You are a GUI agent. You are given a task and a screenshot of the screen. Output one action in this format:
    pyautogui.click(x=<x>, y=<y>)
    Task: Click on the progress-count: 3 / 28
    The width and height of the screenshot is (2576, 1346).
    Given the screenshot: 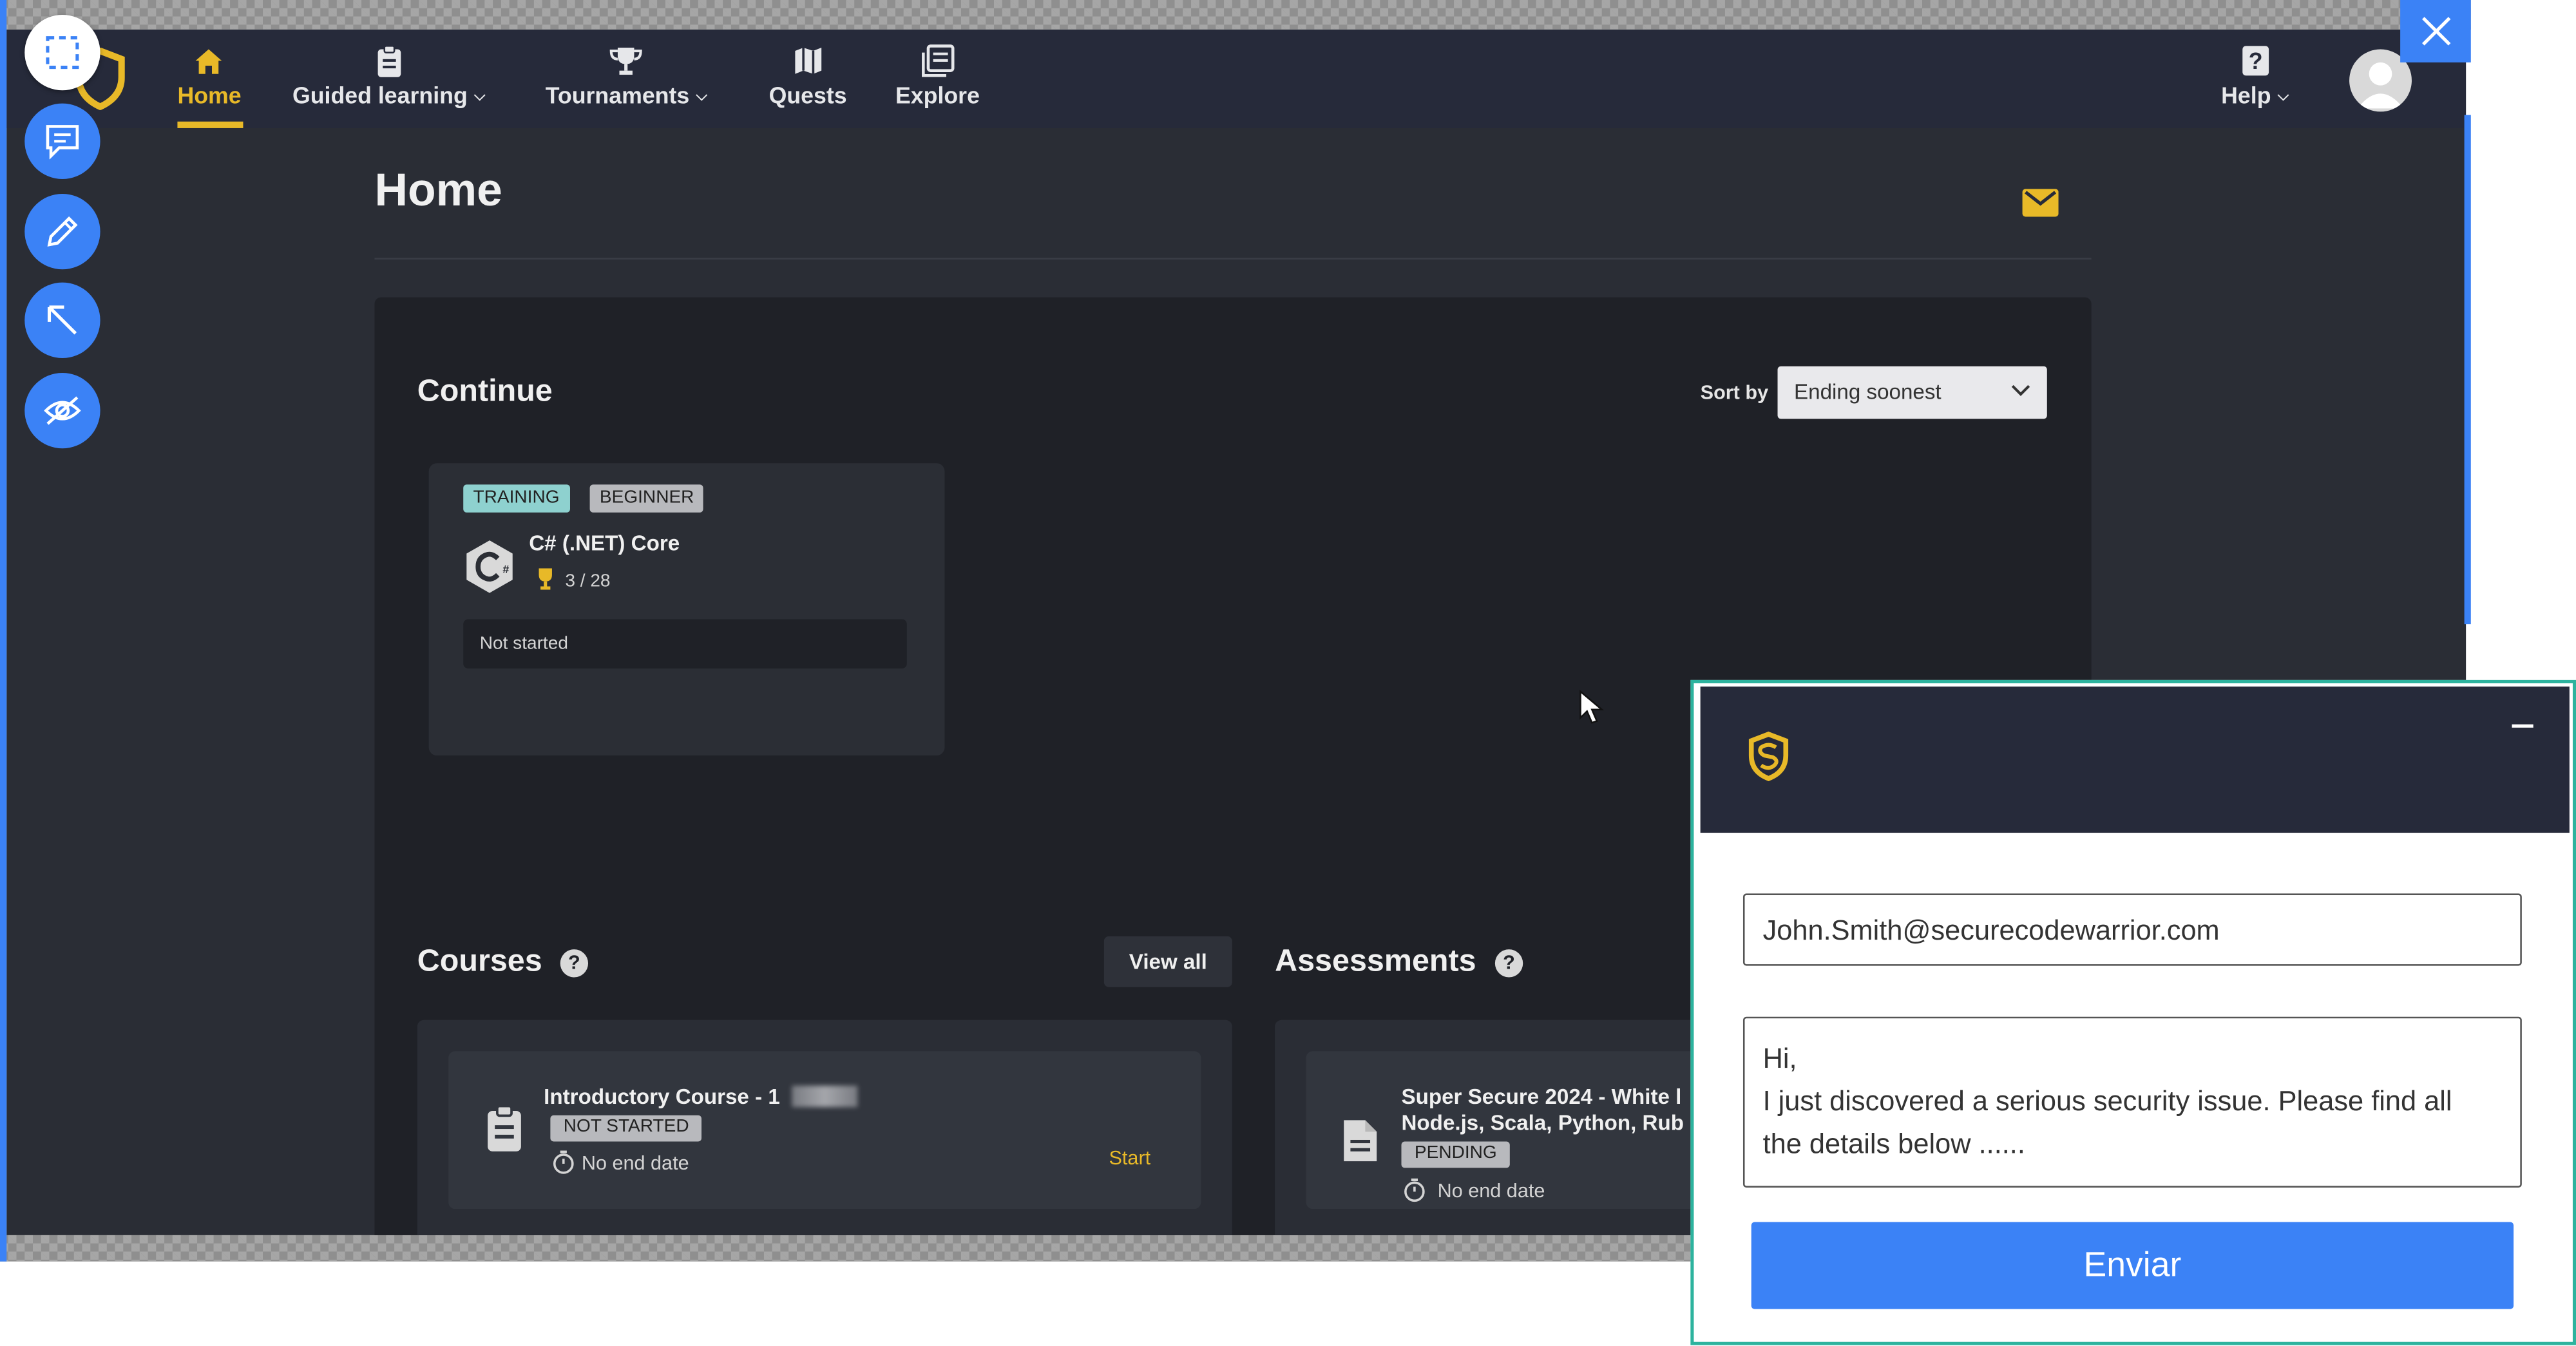 What is the action you would take?
    pyautogui.click(x=588, y=581)
    